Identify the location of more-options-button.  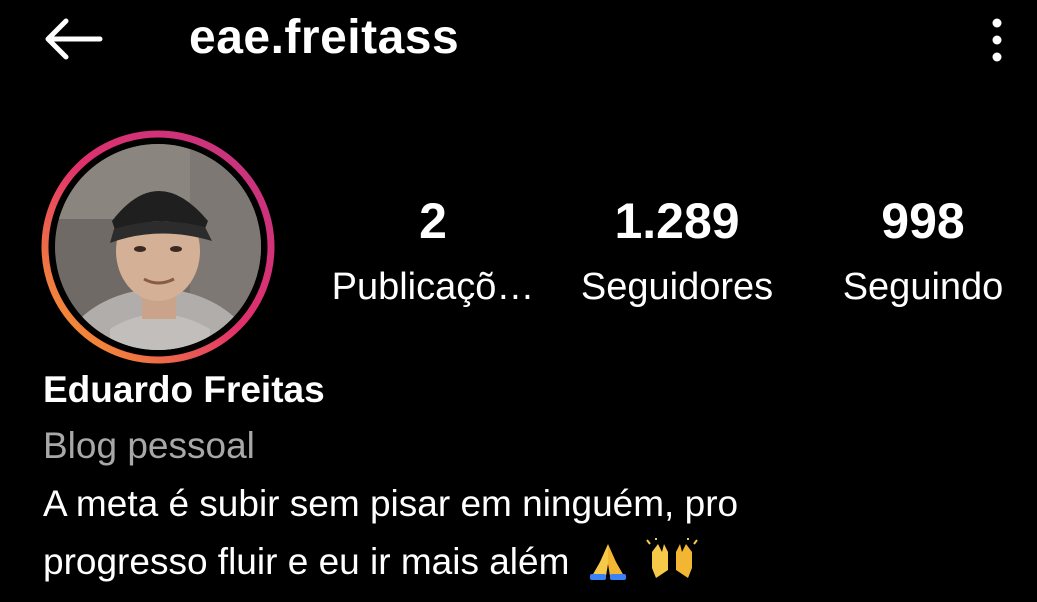
(997, 40).